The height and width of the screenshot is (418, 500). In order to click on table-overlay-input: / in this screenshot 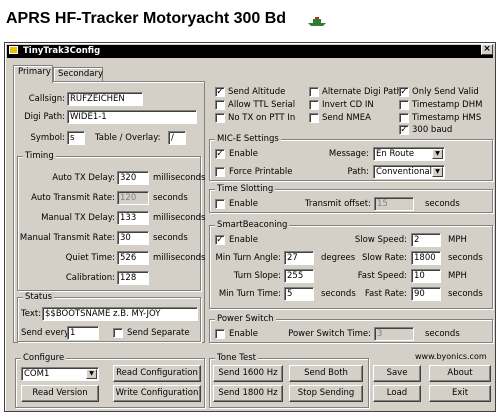, I will do `click(177, 138)`.